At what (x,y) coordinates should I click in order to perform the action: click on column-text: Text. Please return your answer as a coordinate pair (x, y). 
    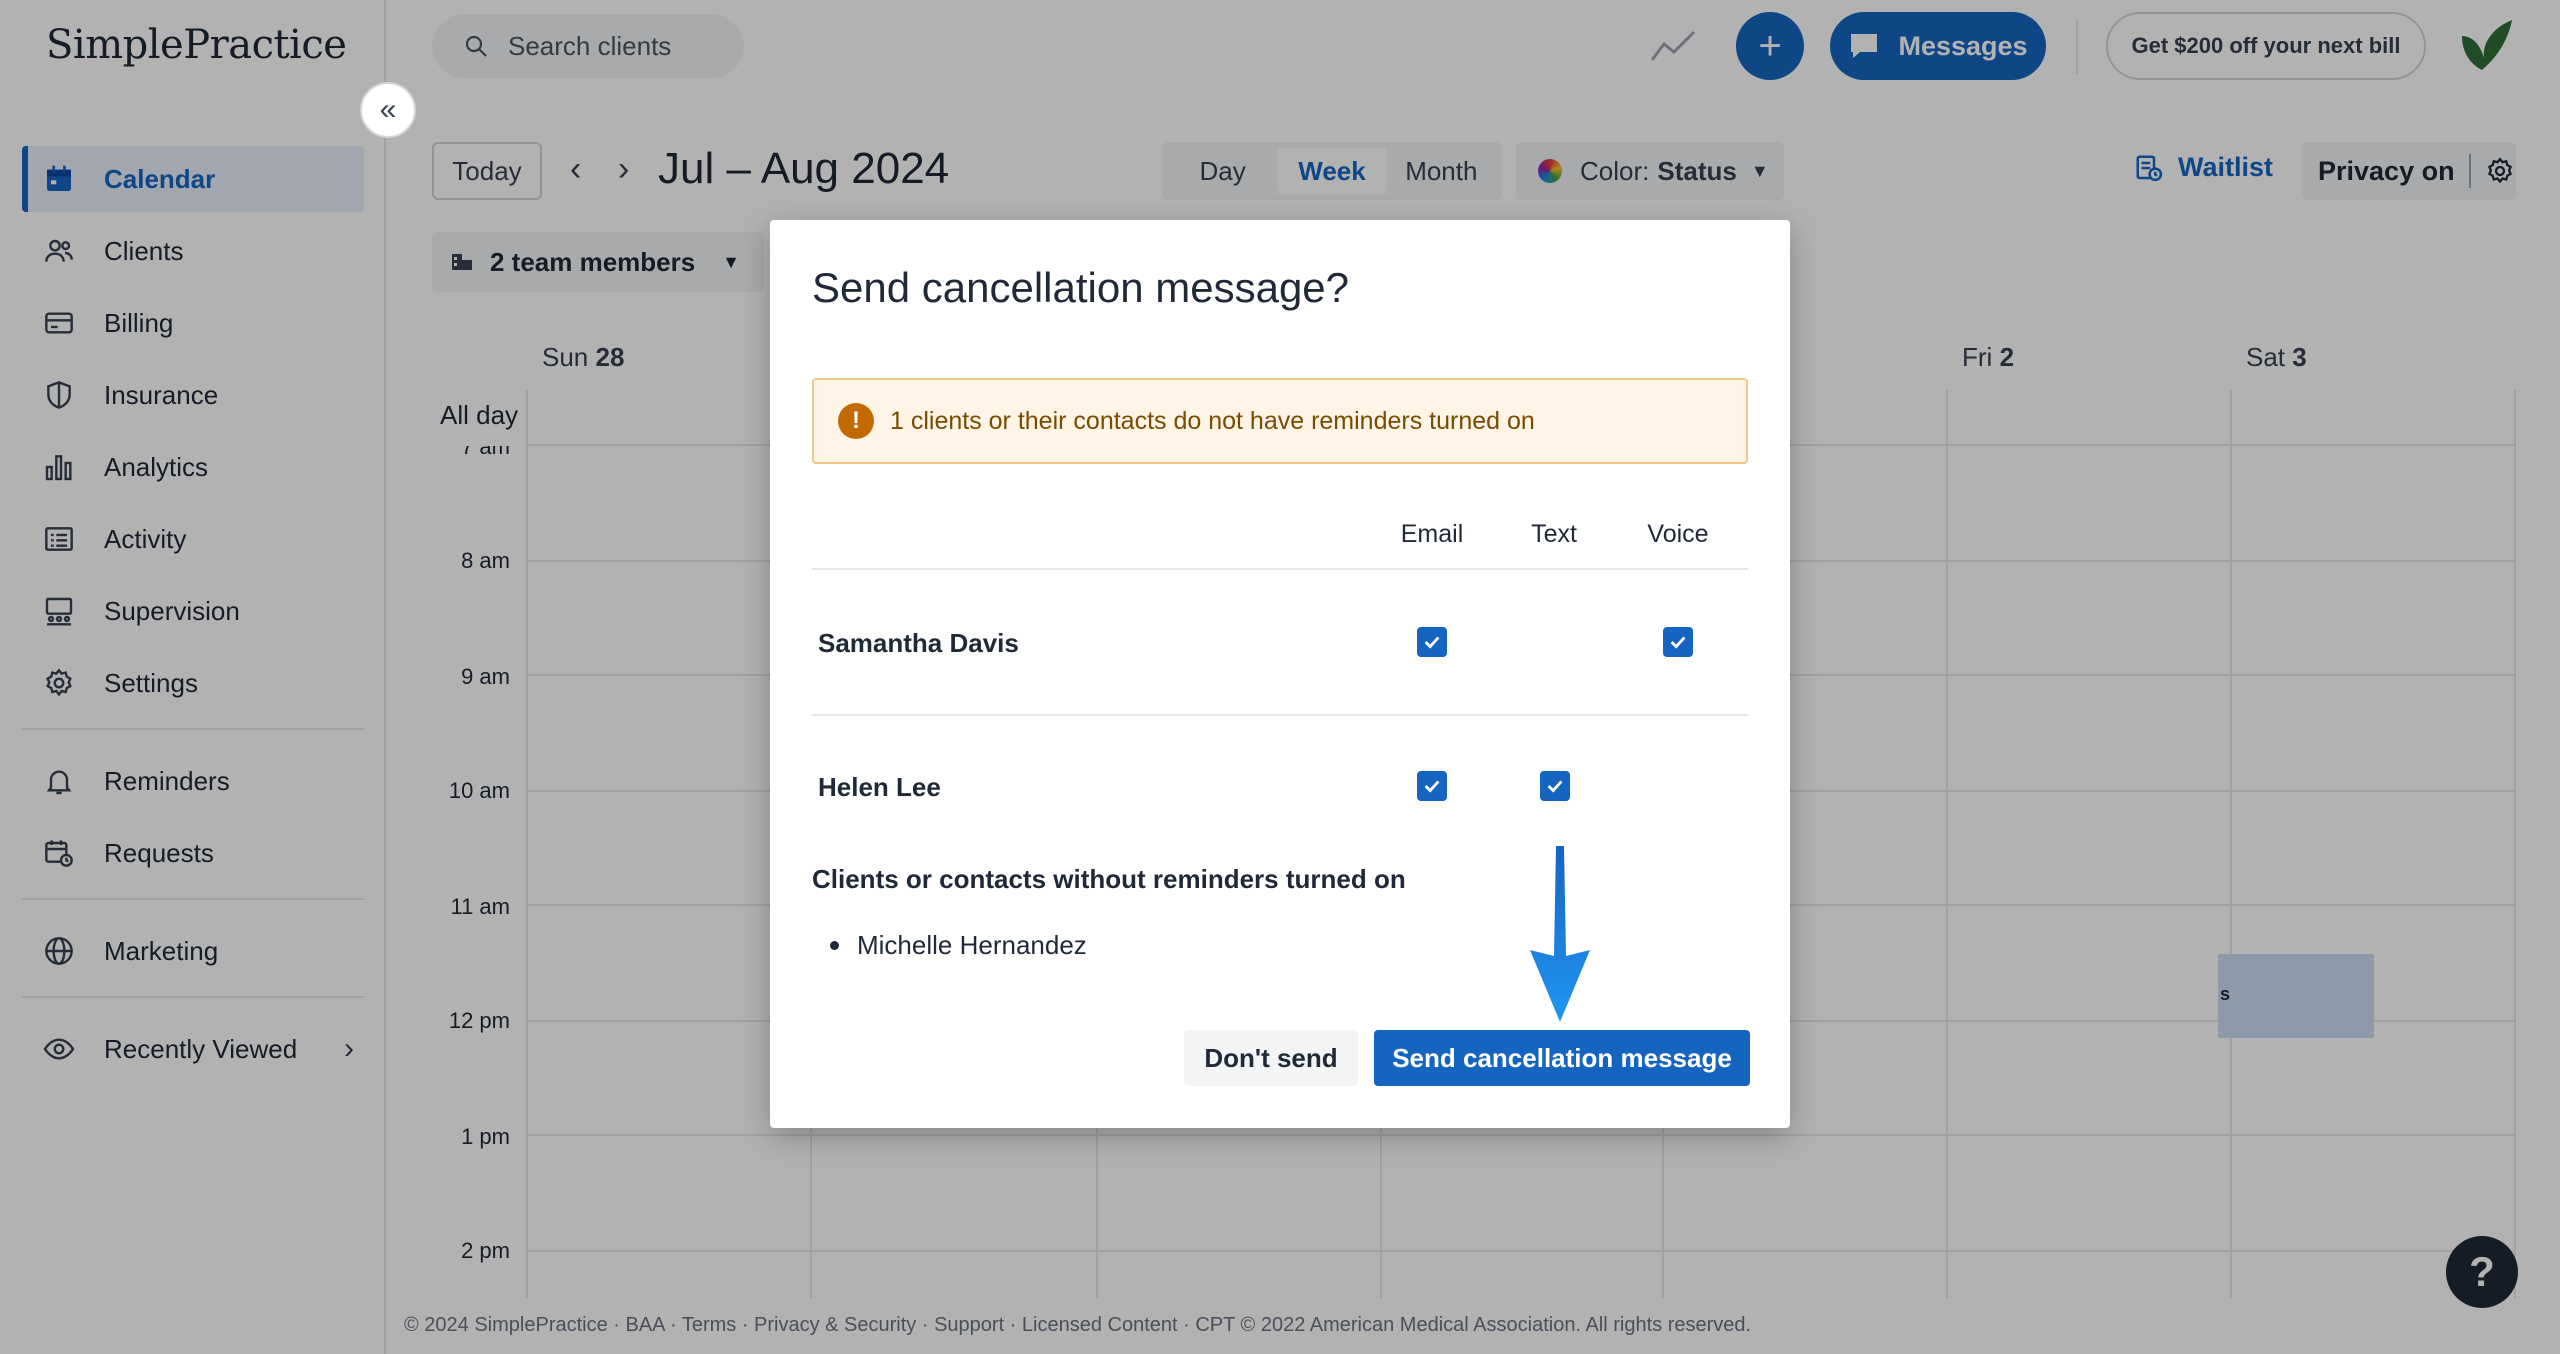
    Looking at the image, I should click on (1554, 534).